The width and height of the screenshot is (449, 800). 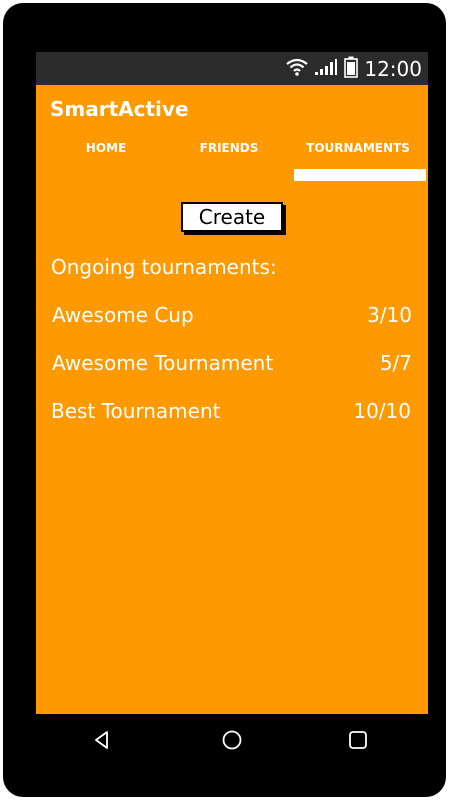 I want to click on tournament-name: Awesome Cup, so click(x=123, y=315).